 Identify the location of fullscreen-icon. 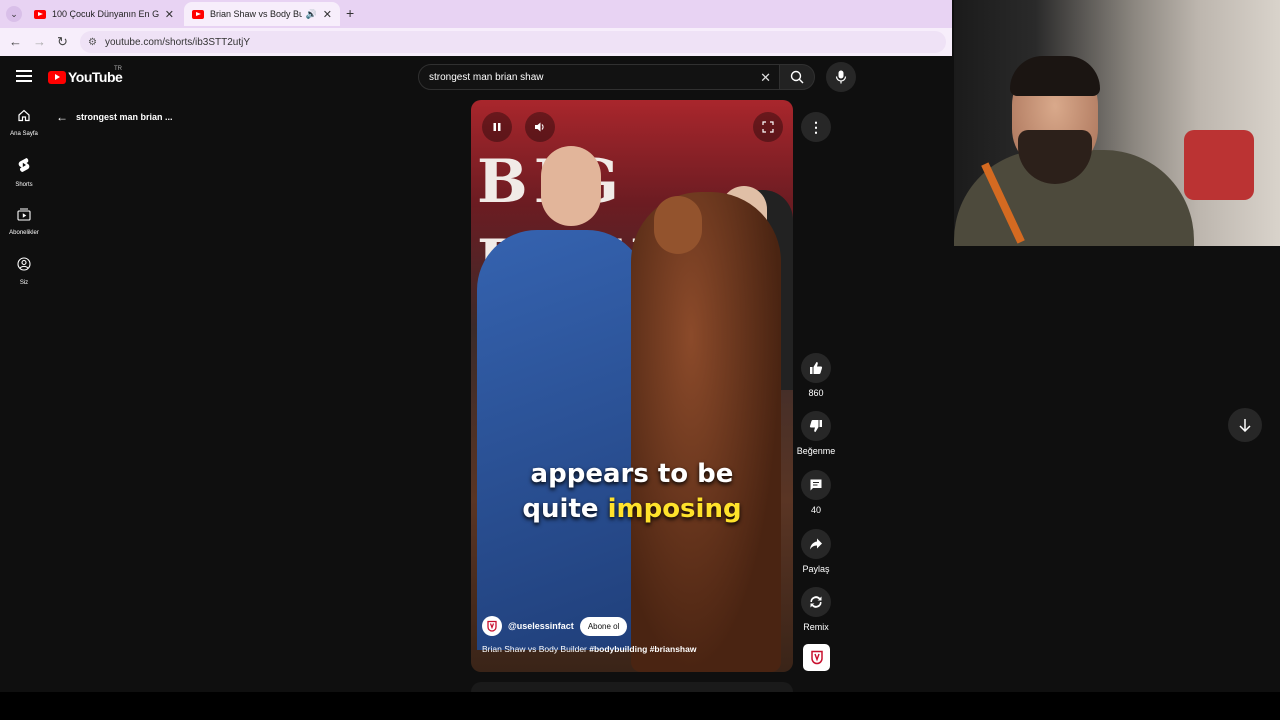
(768, 127).